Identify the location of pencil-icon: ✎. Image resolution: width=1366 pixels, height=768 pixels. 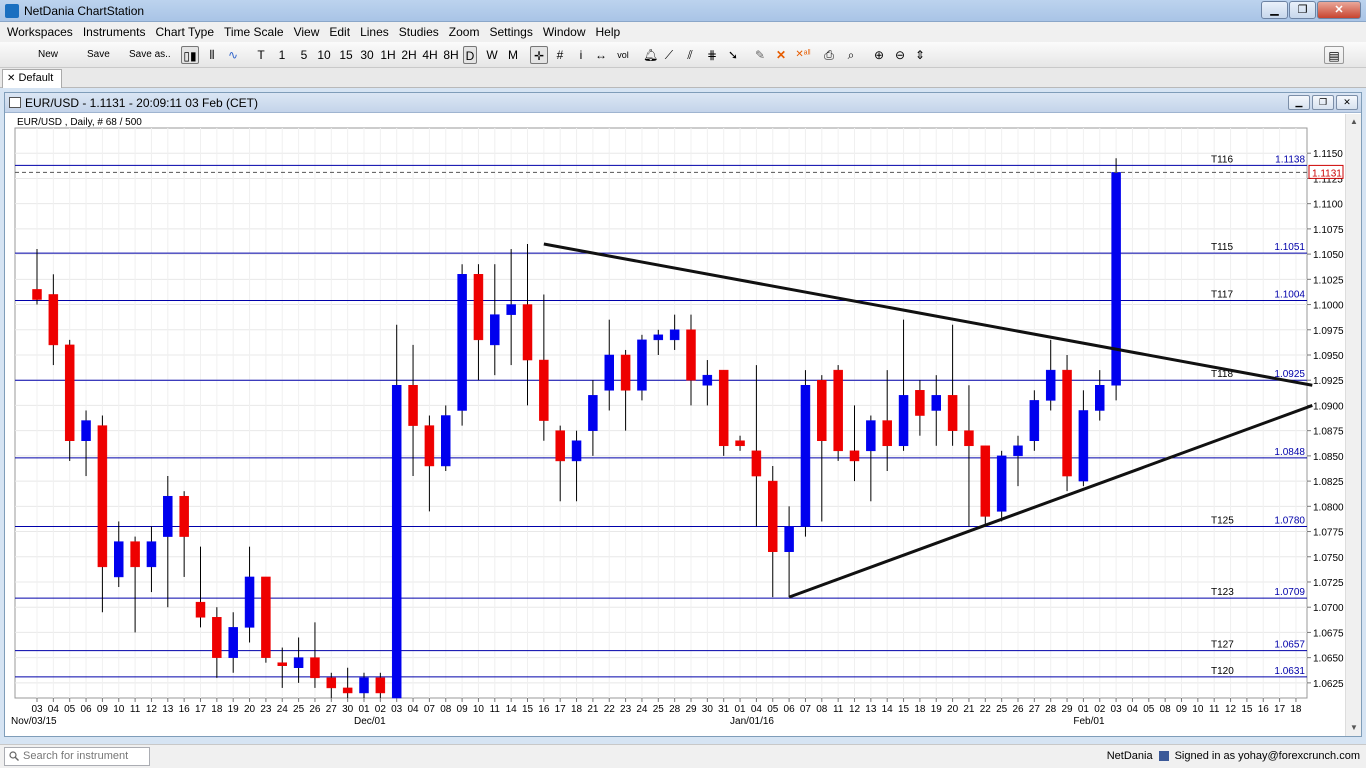
(760, 55).